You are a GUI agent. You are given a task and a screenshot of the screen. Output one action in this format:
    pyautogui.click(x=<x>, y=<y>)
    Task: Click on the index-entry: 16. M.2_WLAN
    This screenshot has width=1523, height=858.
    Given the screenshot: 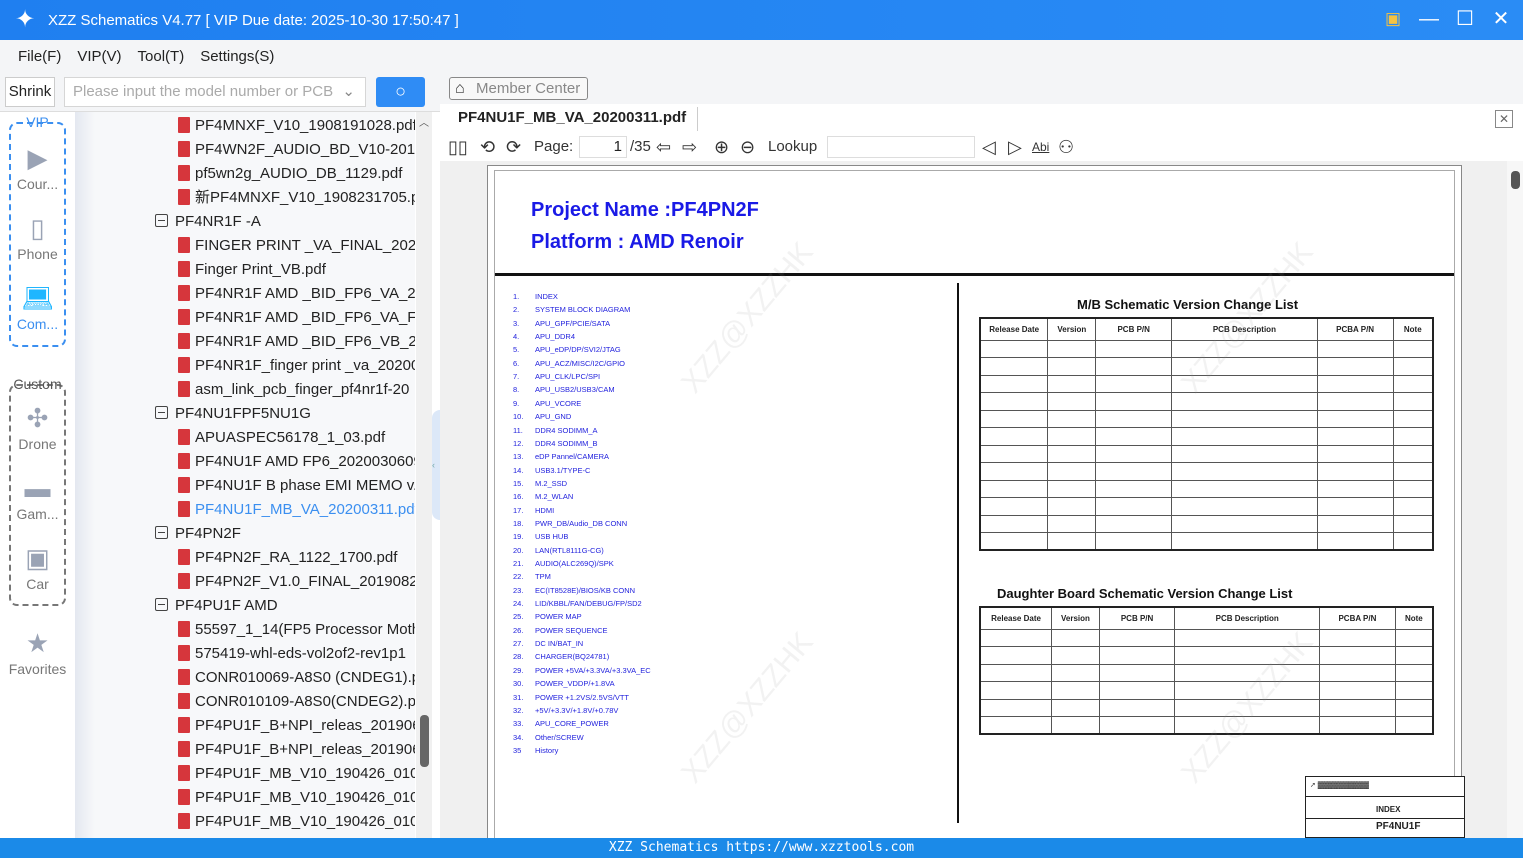 What is the action you would take?
    pyautogui.click(x=543, y=496)
    